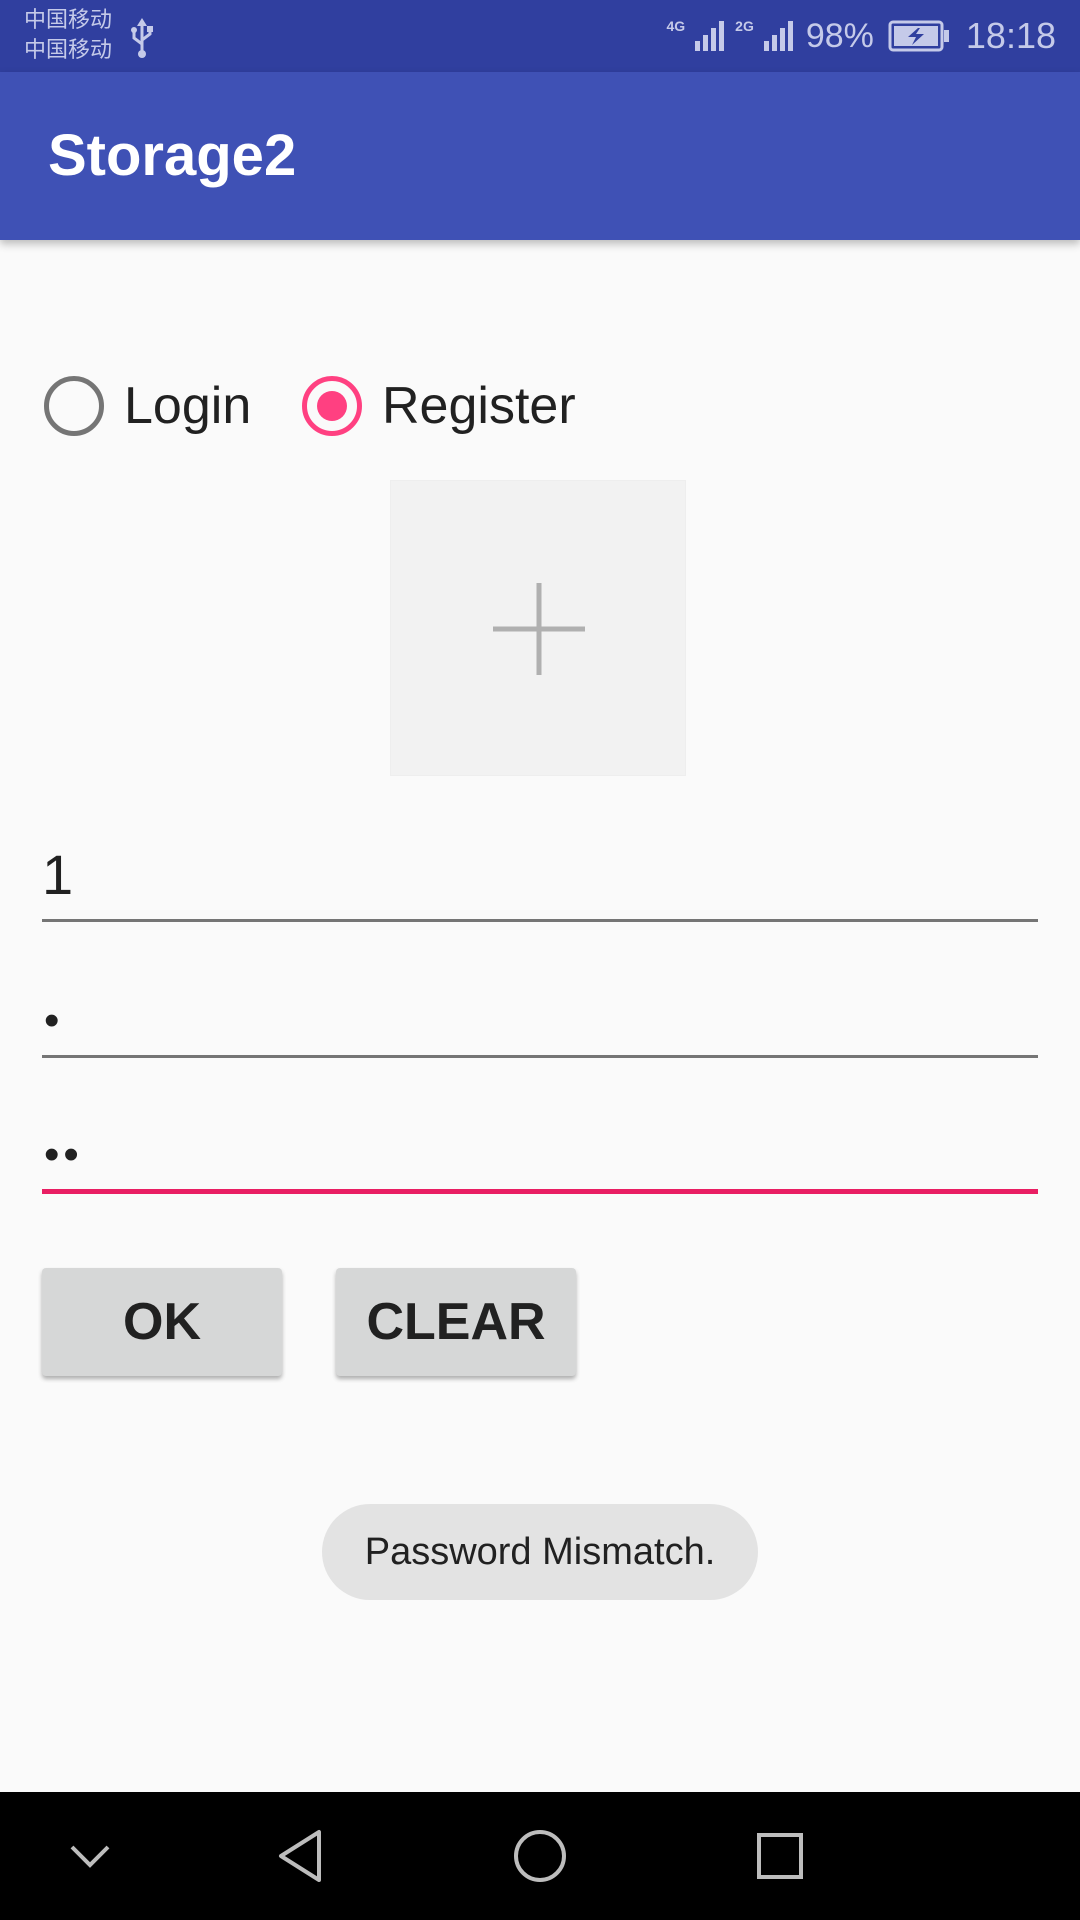 Image resolution: width=1080 pixels, height=1920 pixels. I want to click on nav-home-button, so click(540, 1856).